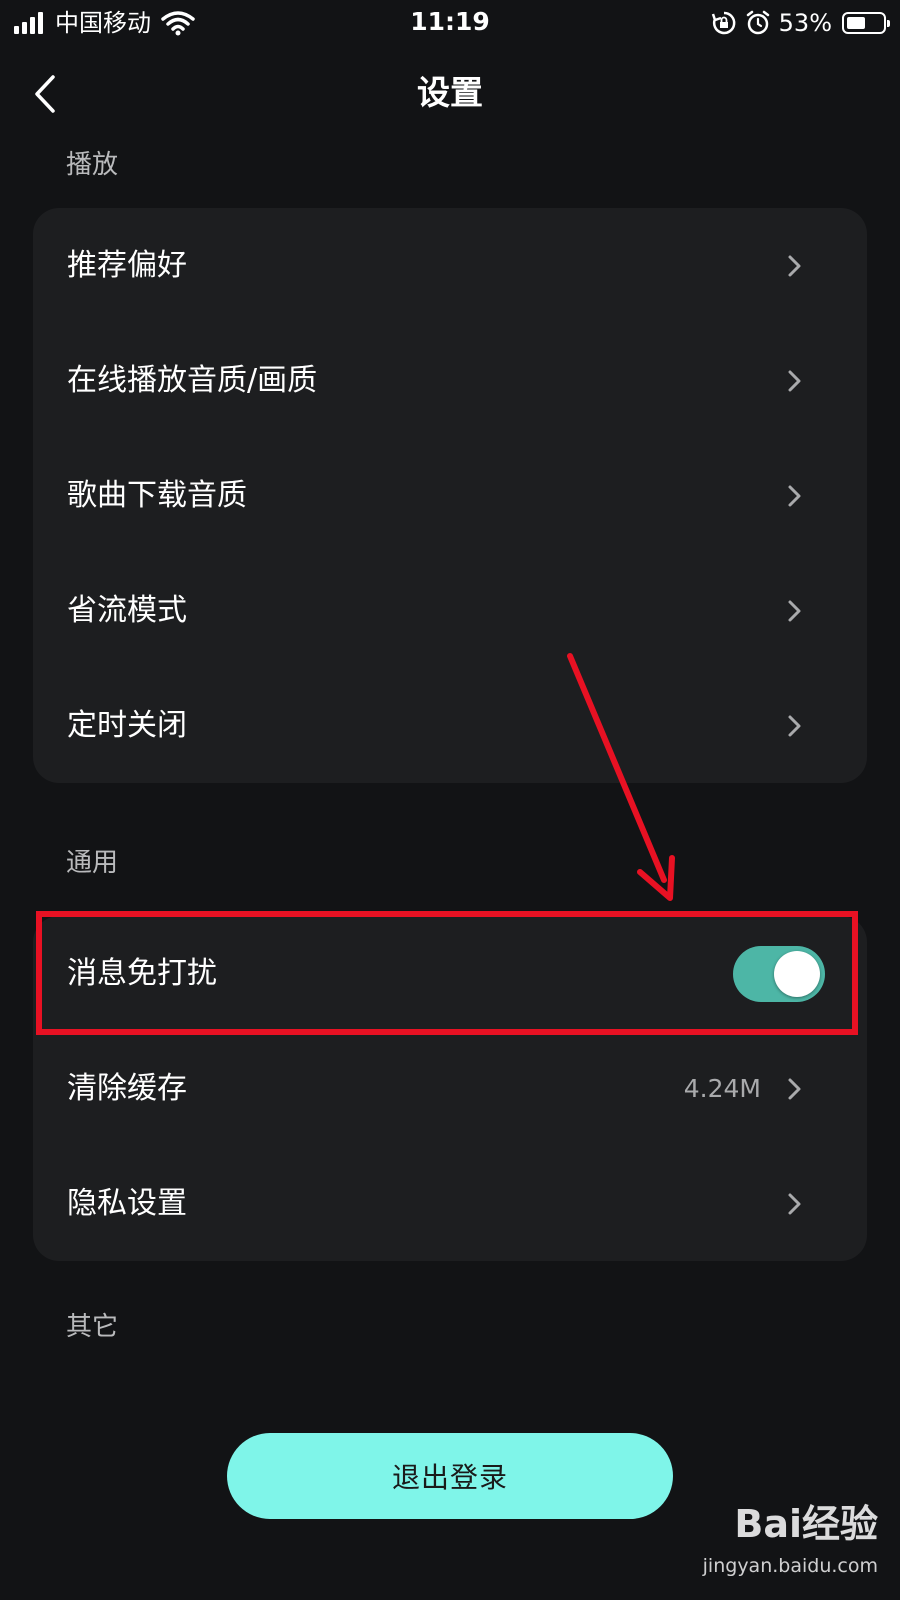  What do you see at coordinates (192, 380) in the screenshot?
I see `row-label: 在线播放音质/画质` at bounding box center [192, 380].